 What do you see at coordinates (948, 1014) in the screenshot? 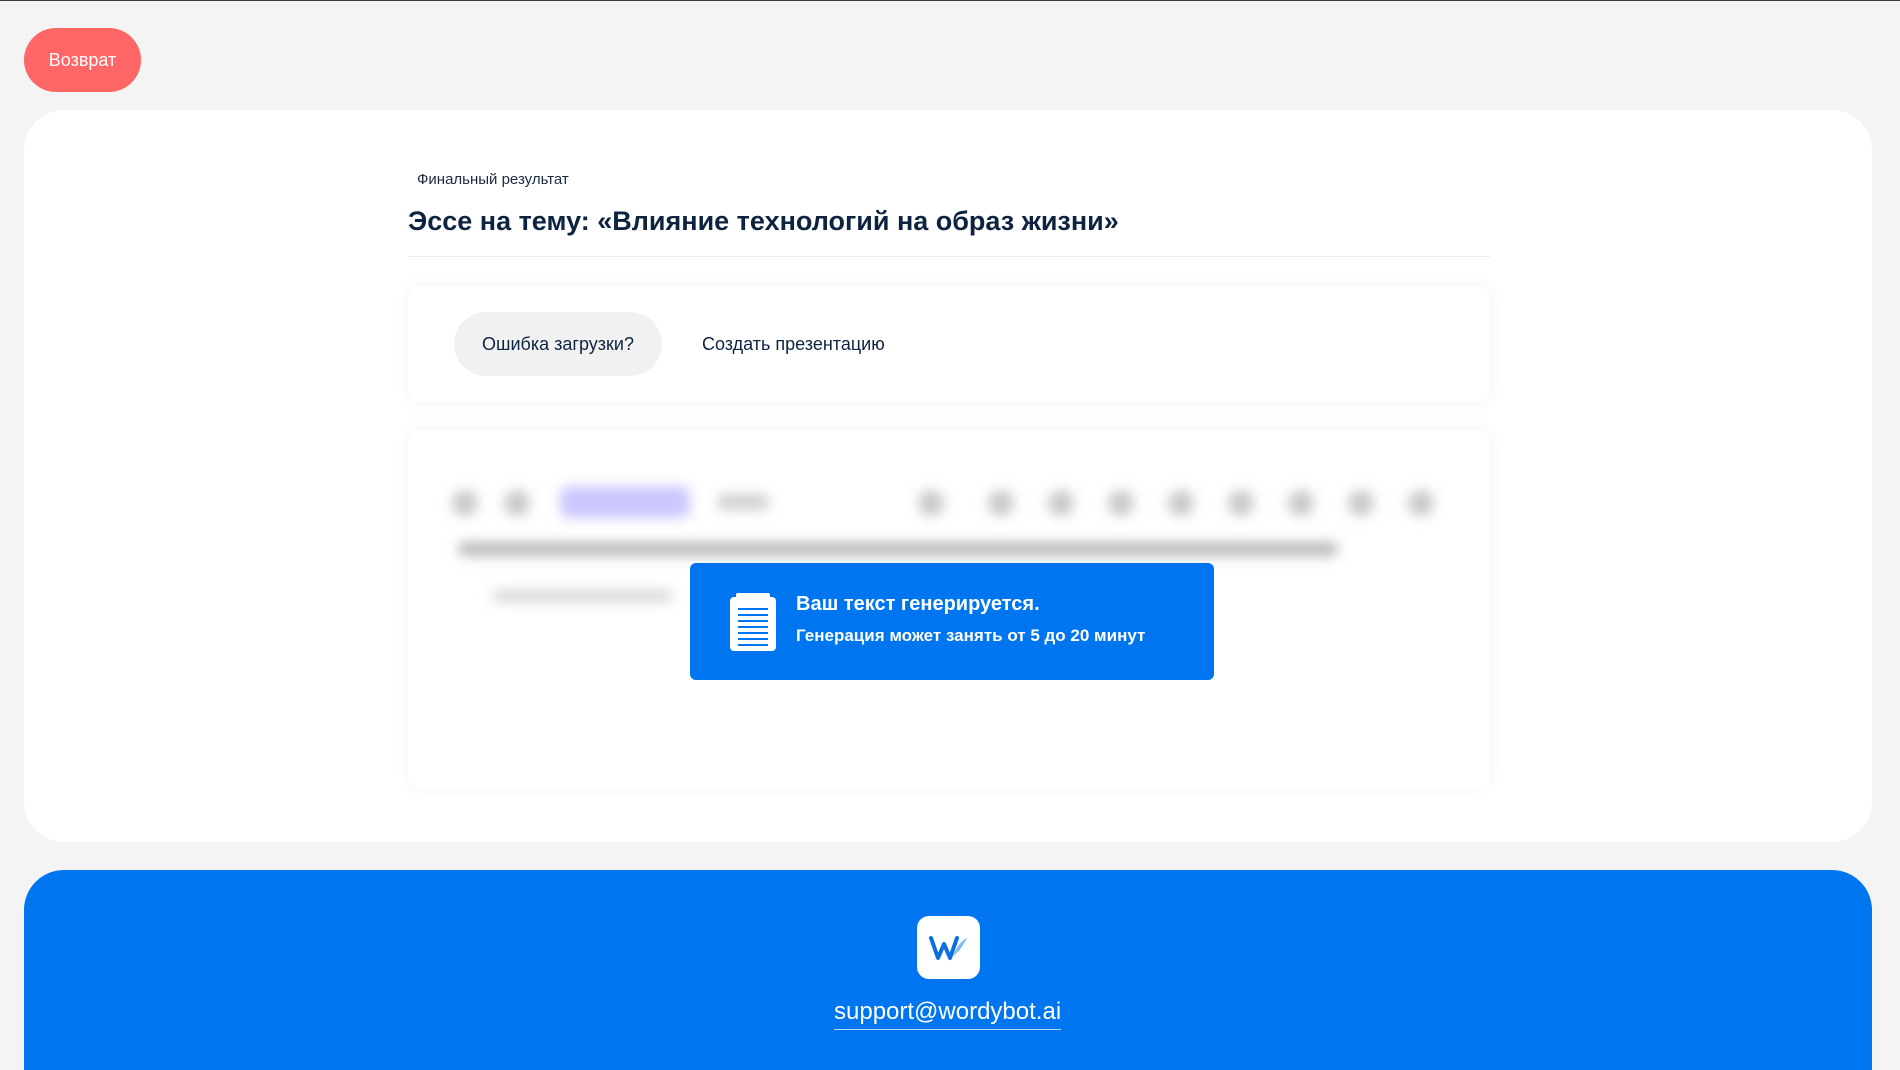
I see `support-email-link: support@wordybot.ai` at bounding box center [948, 1014].